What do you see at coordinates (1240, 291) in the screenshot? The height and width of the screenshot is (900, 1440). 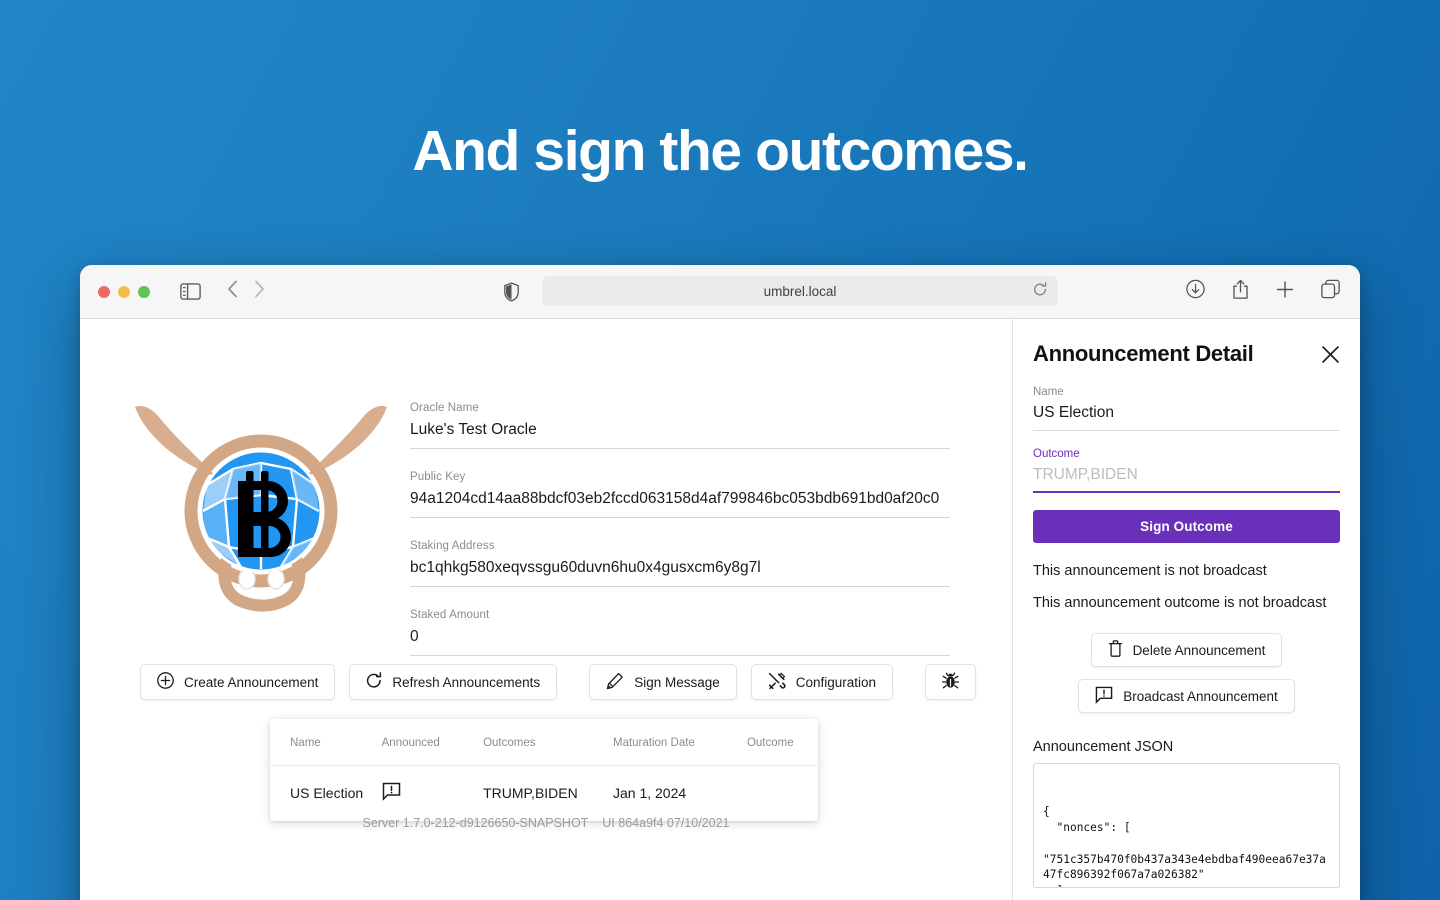 I see `share-icon` at bounding box center [1240, 291].